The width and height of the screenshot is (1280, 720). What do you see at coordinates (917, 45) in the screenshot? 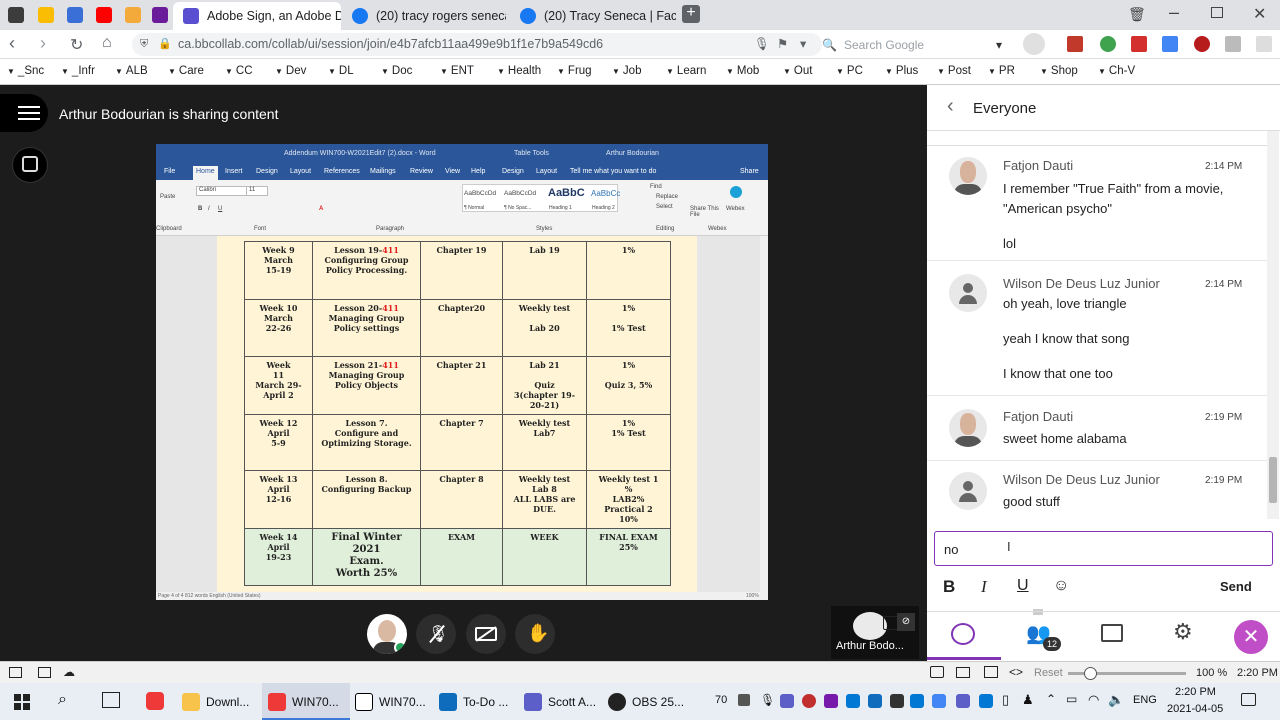
I see `search-field: 🔍 Search Google ▾` at bounding box center [917, 45].